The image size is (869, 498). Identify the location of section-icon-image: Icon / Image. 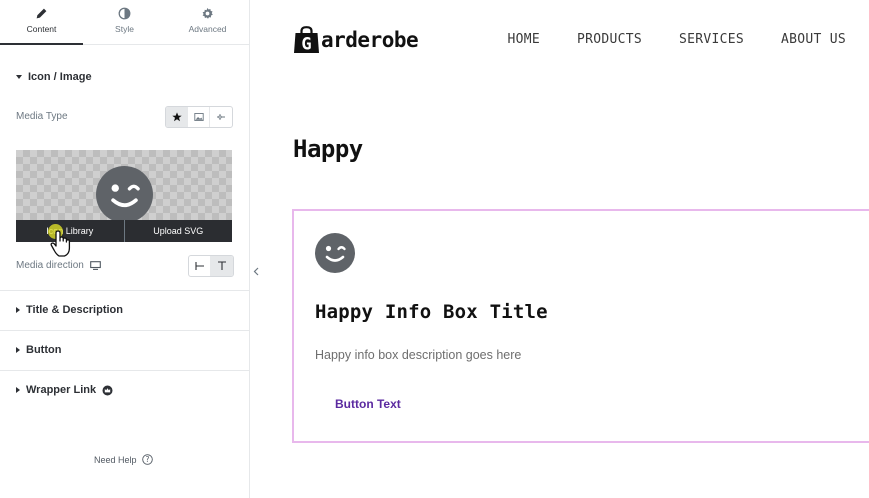
(54, 77).